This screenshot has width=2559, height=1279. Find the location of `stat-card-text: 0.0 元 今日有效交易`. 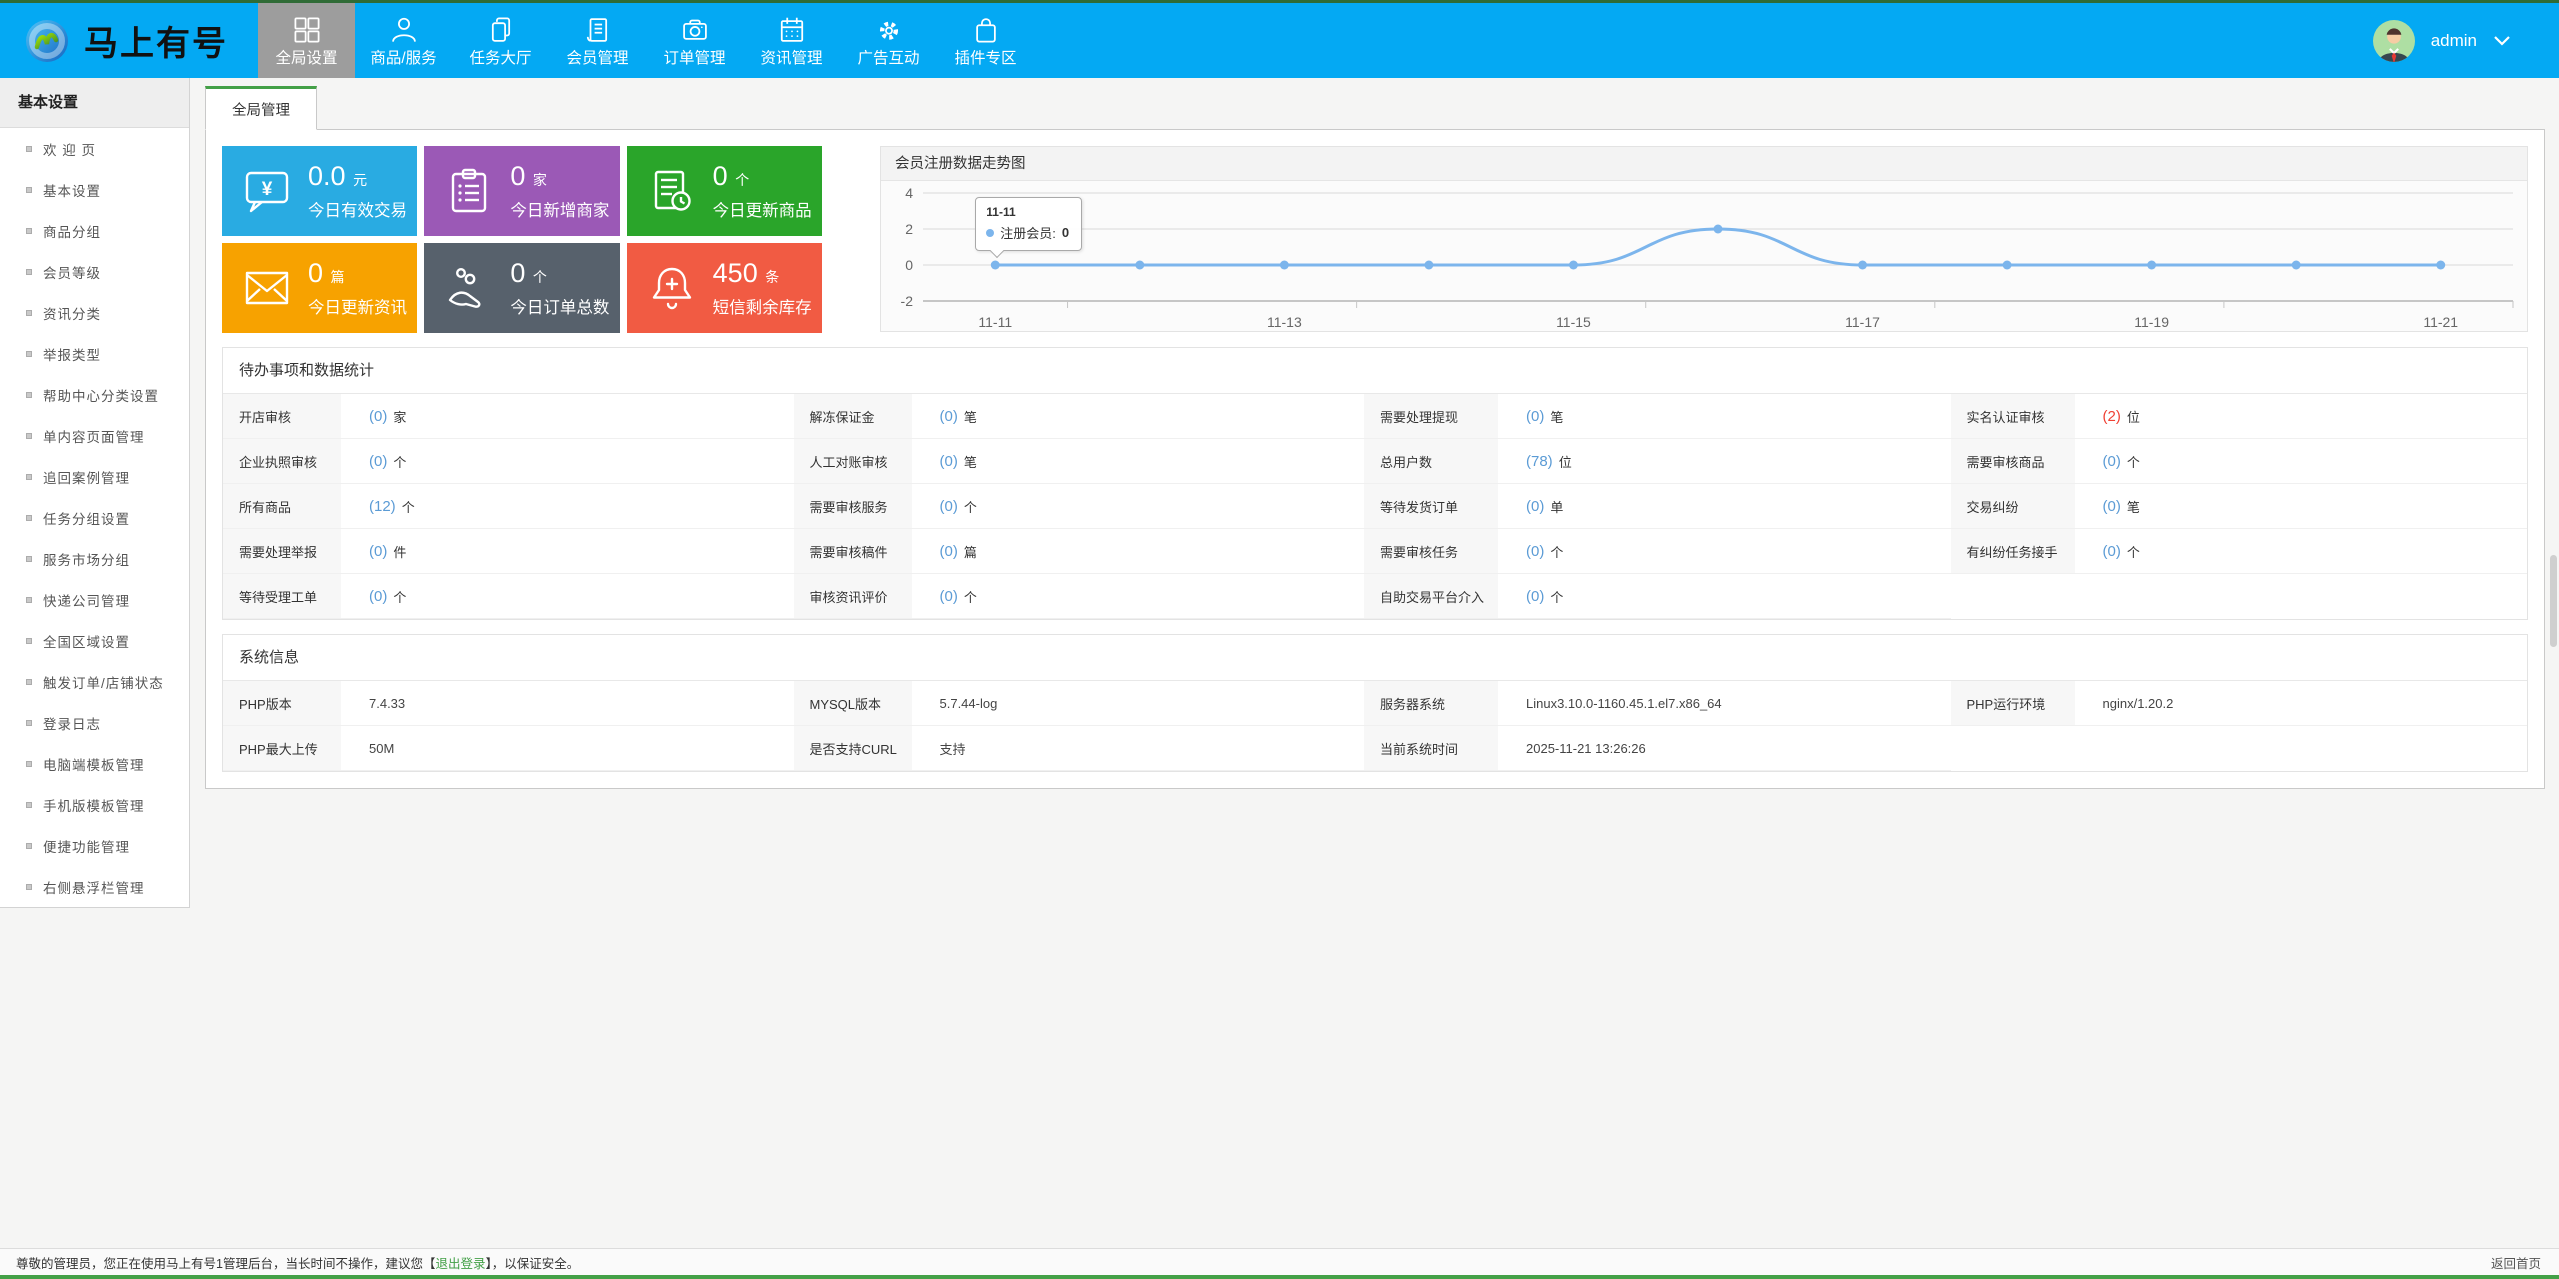

stat-card-text: 0.0 元 今日有效交易 is located at coordinates (357, 191).